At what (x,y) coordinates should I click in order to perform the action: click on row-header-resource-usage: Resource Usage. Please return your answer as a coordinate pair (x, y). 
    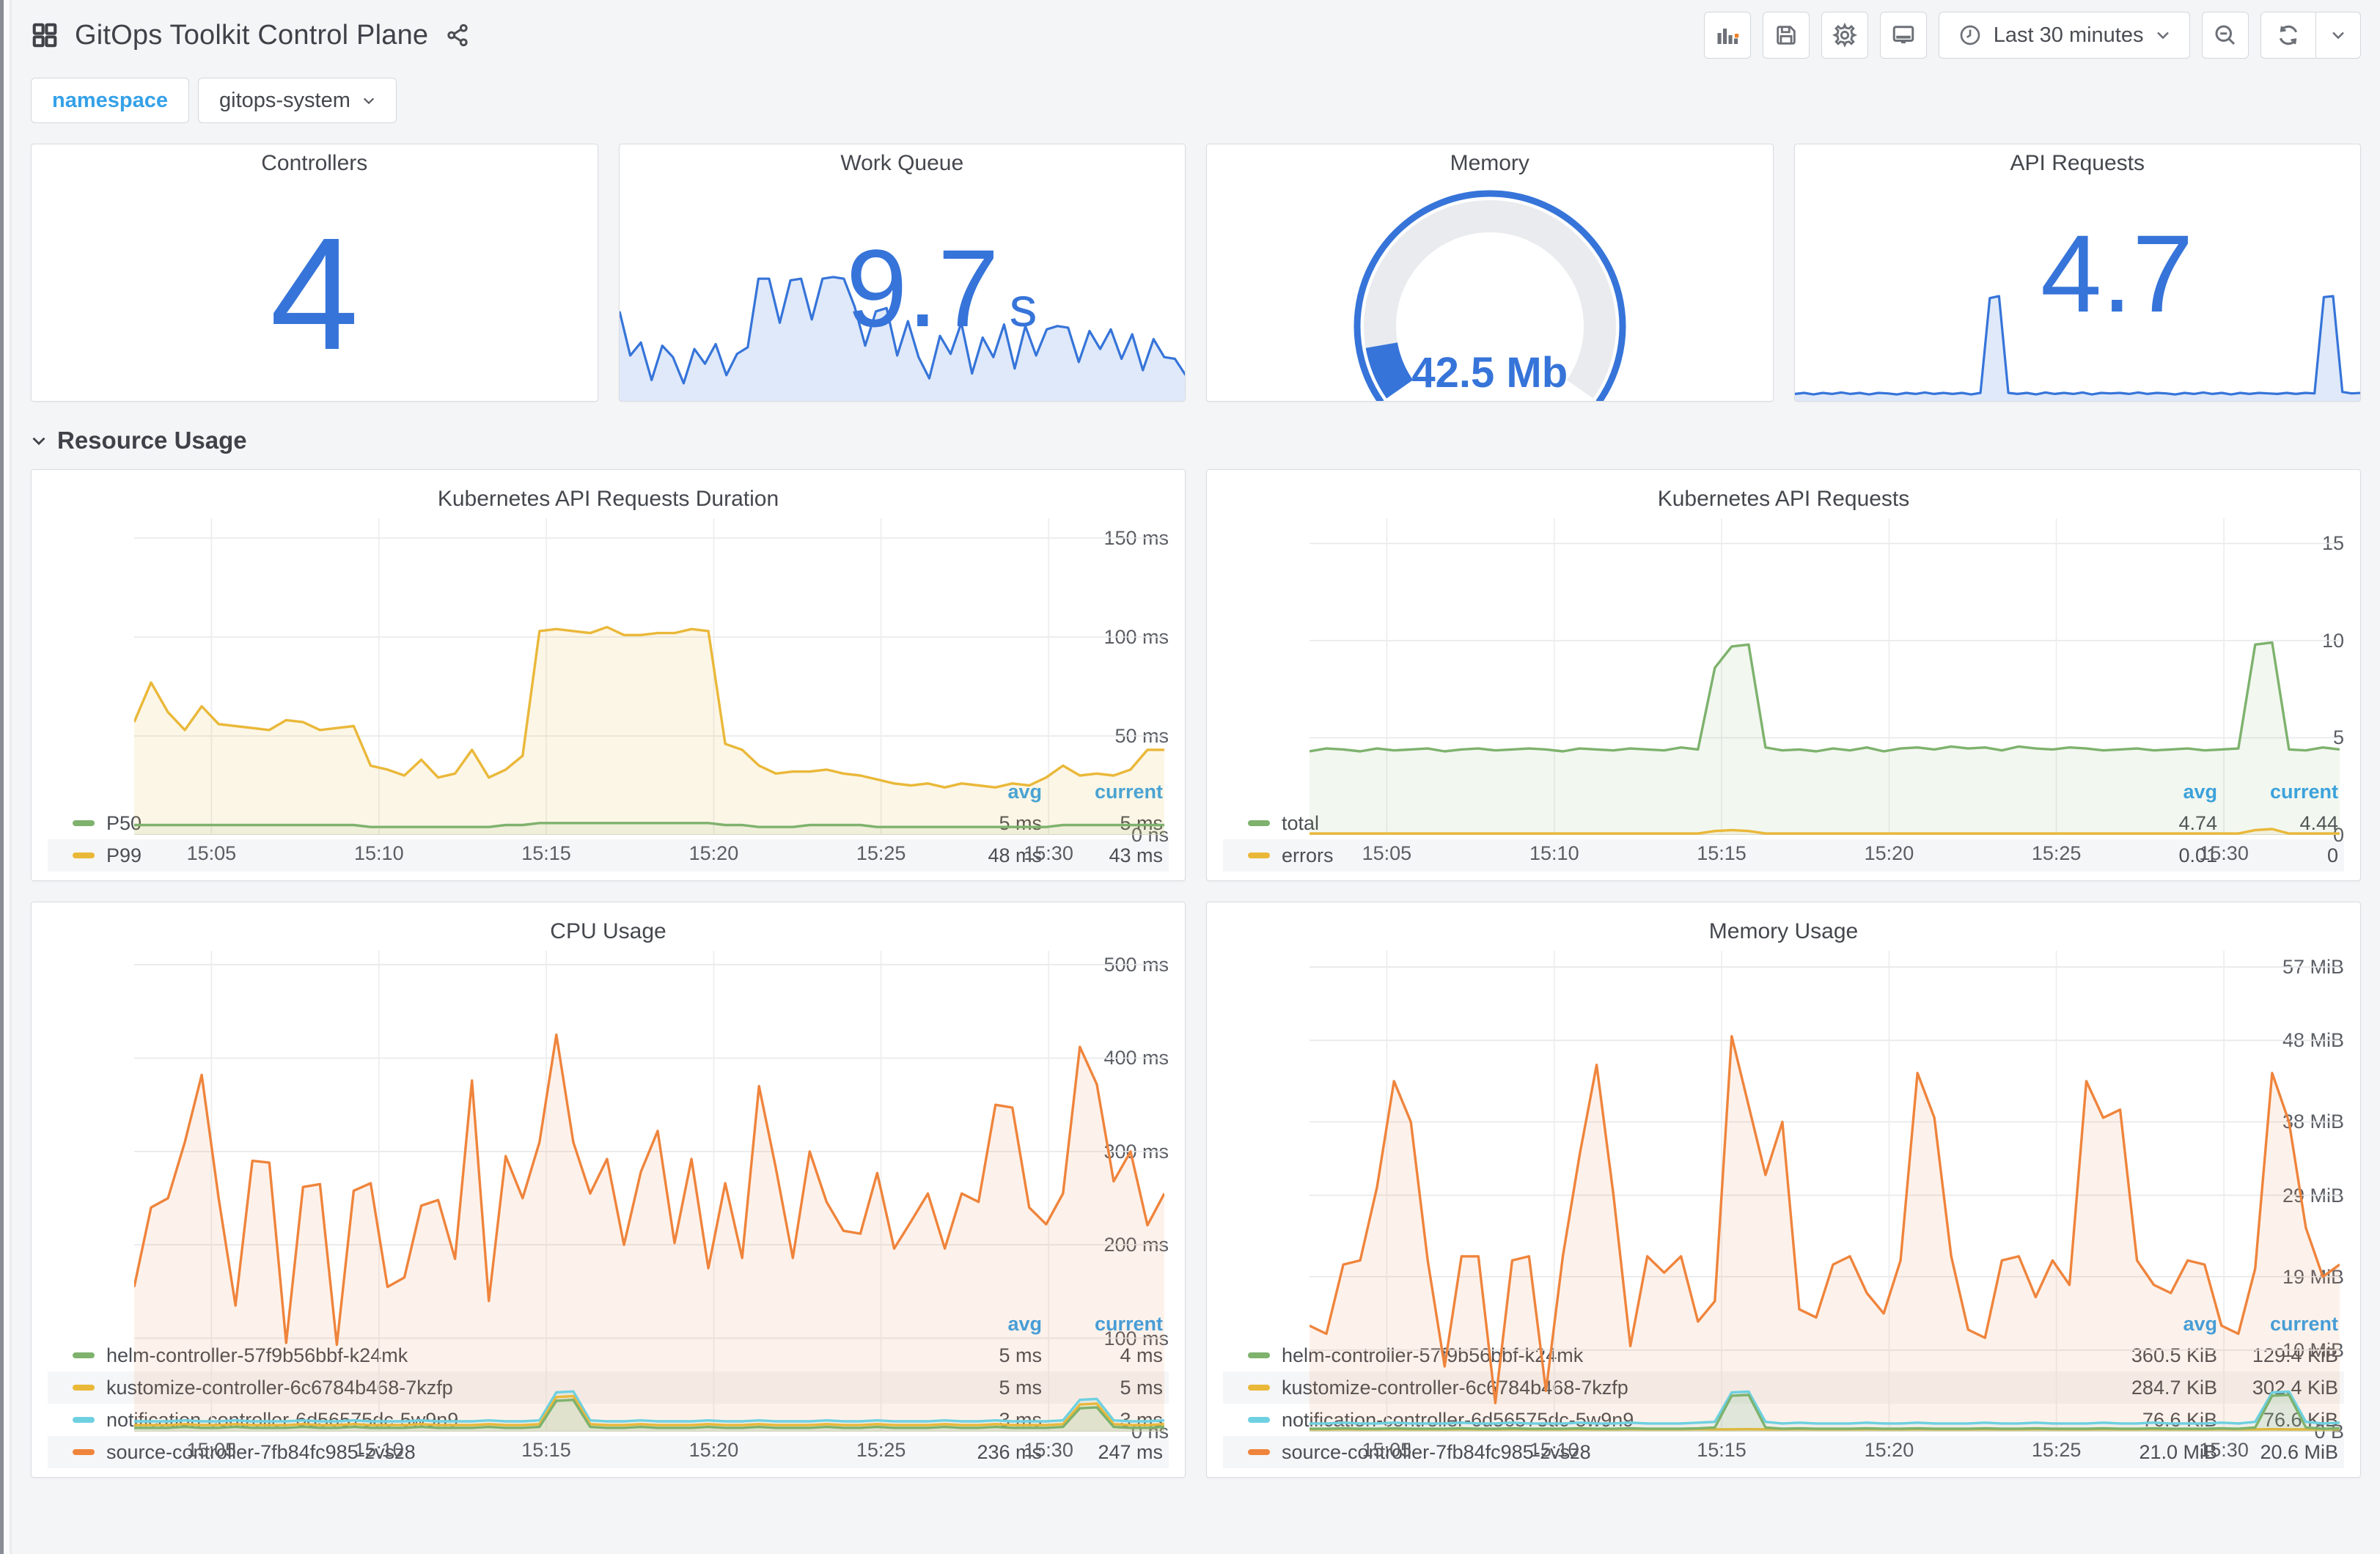
    Looking at the image, I should click on (1196, 441).